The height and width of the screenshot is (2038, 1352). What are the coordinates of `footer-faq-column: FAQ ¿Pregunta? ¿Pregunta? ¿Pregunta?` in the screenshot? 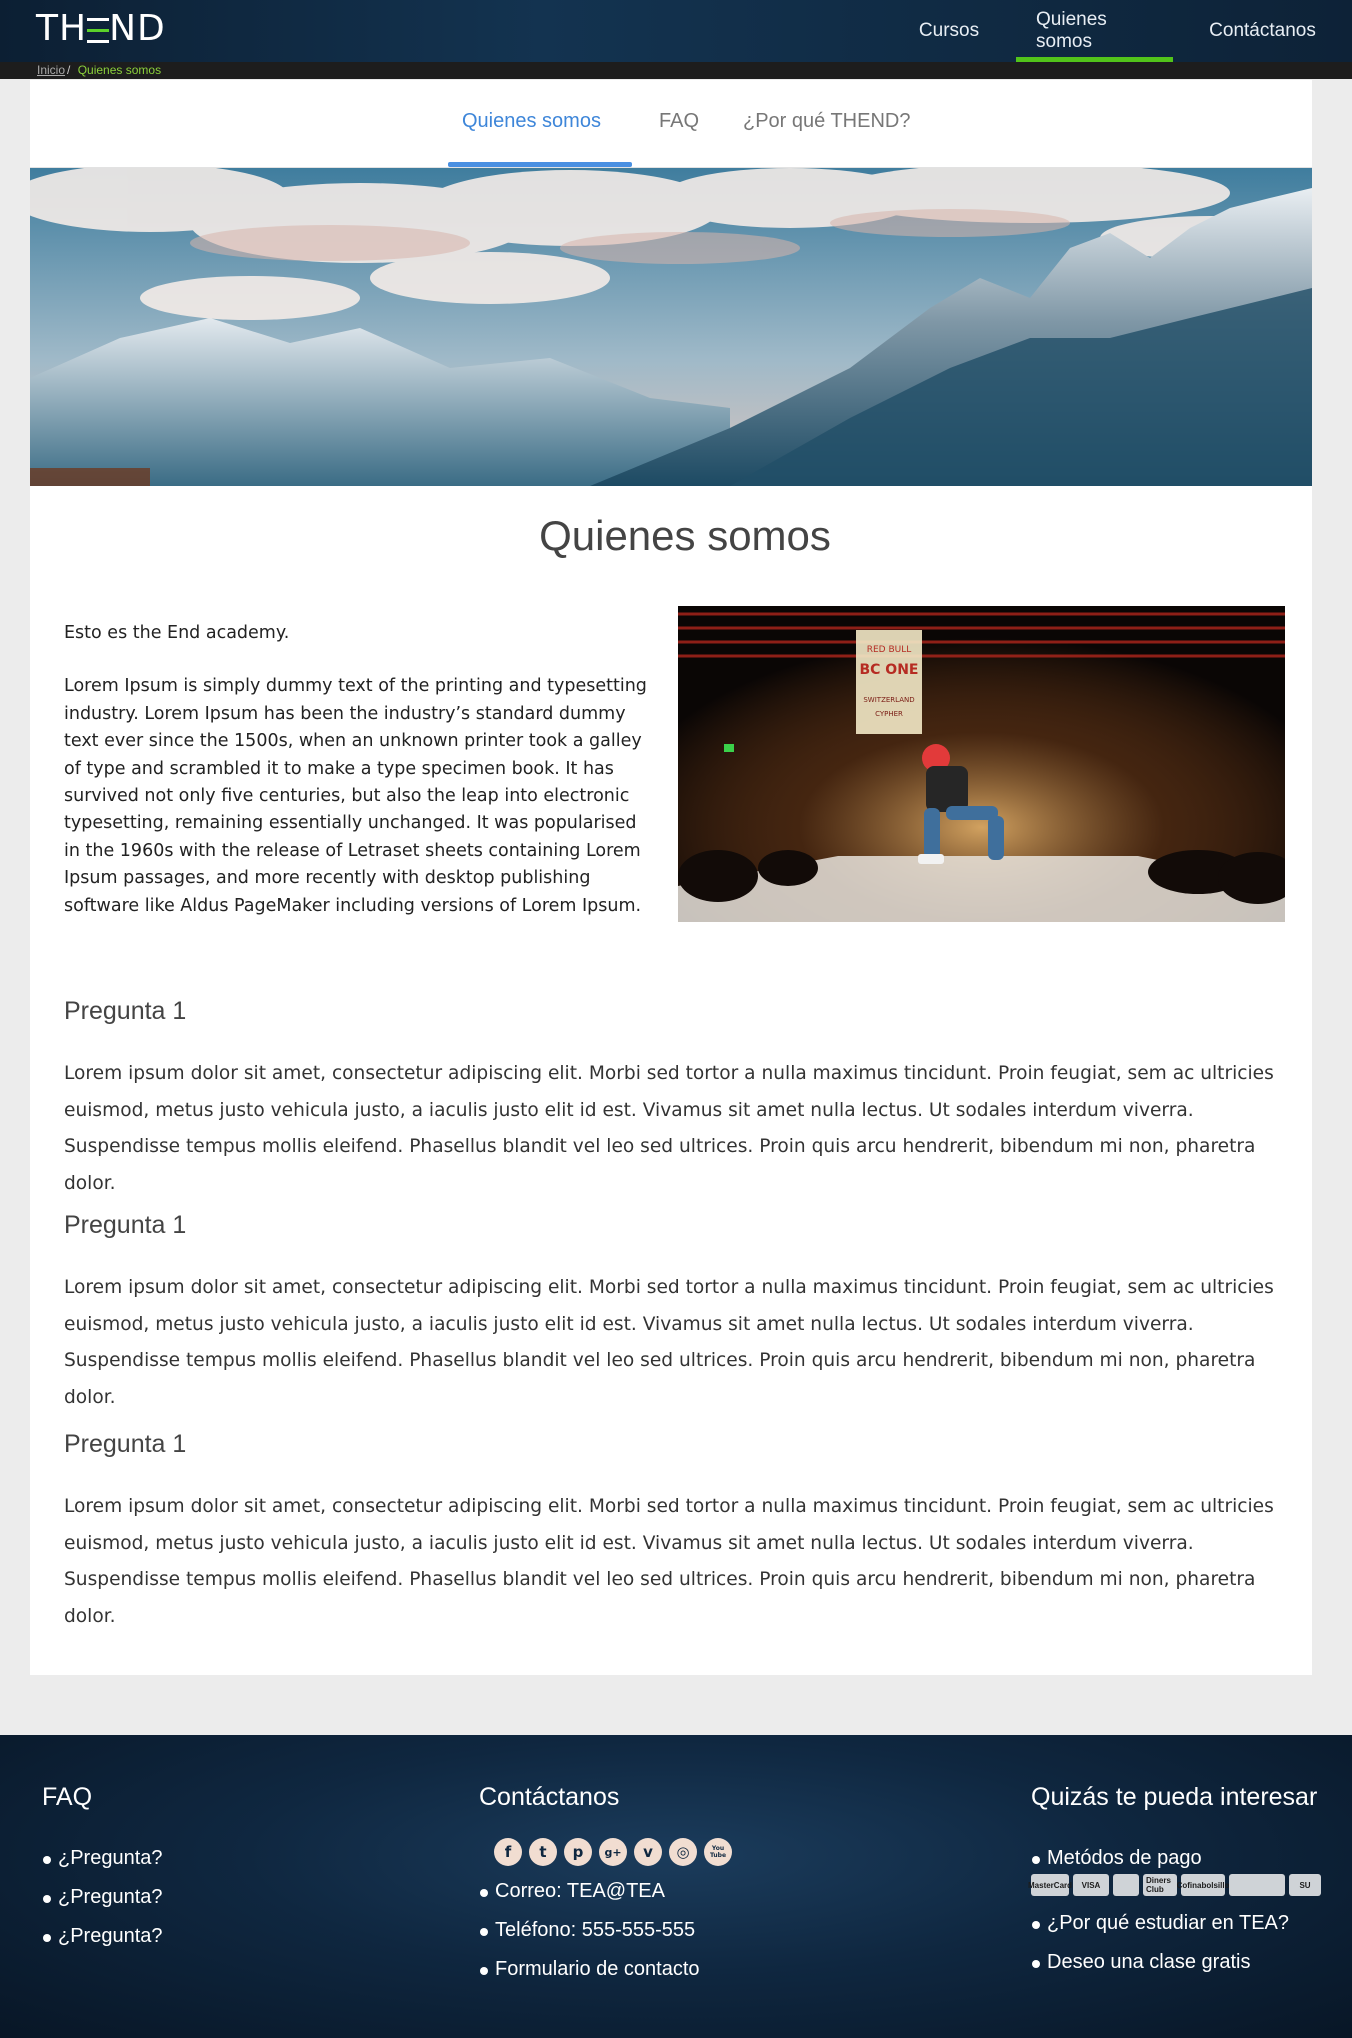 It's located at (102, 1873).